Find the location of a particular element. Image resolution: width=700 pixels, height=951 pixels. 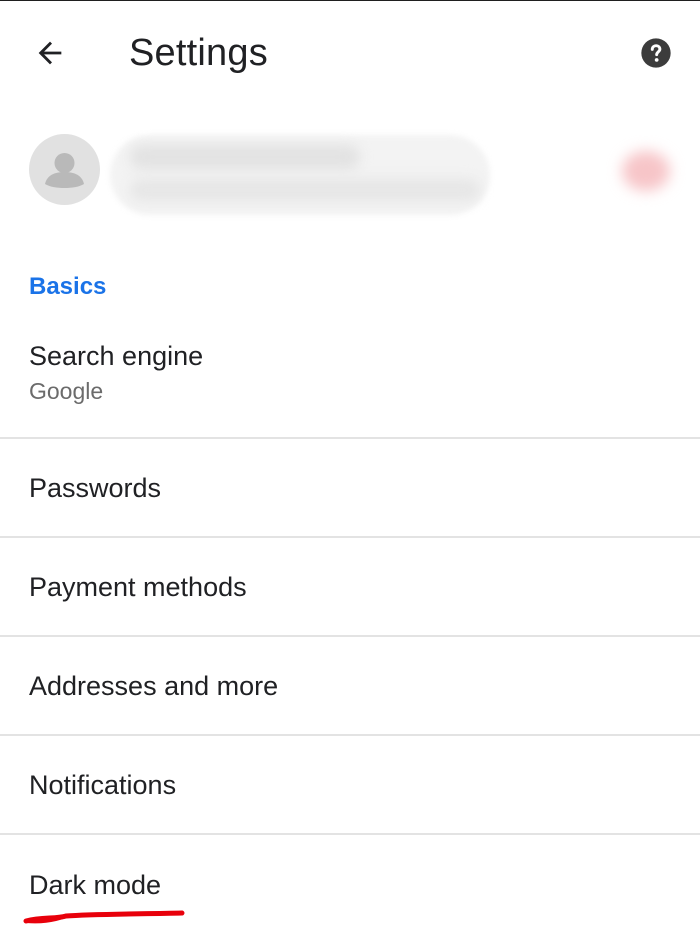

settings-item-search-engine: Search engine Google is located at coordinates (350, 380).